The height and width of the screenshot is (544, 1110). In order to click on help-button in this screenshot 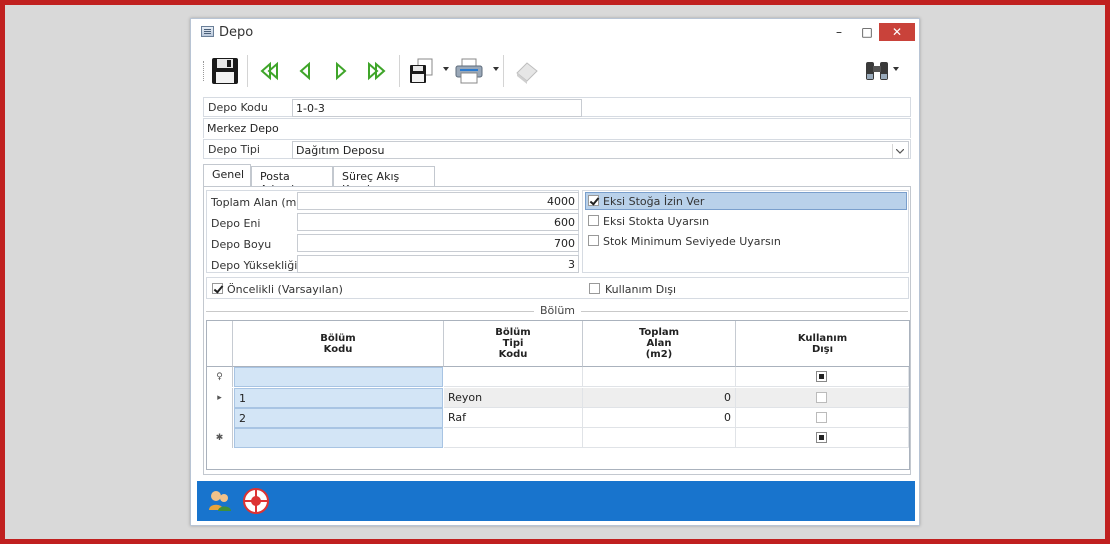, I will do `click(256, 501)`.